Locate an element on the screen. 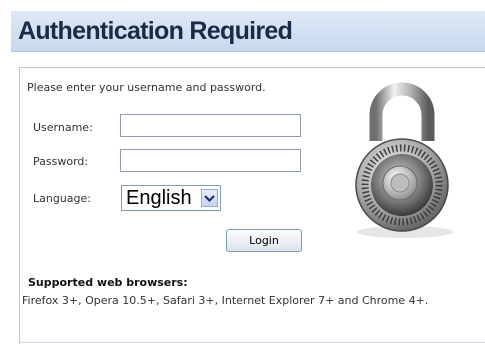 Image resolution: width=485 pixels, height=349 pixels. login-button: Login is located at coordinates (264, 240).